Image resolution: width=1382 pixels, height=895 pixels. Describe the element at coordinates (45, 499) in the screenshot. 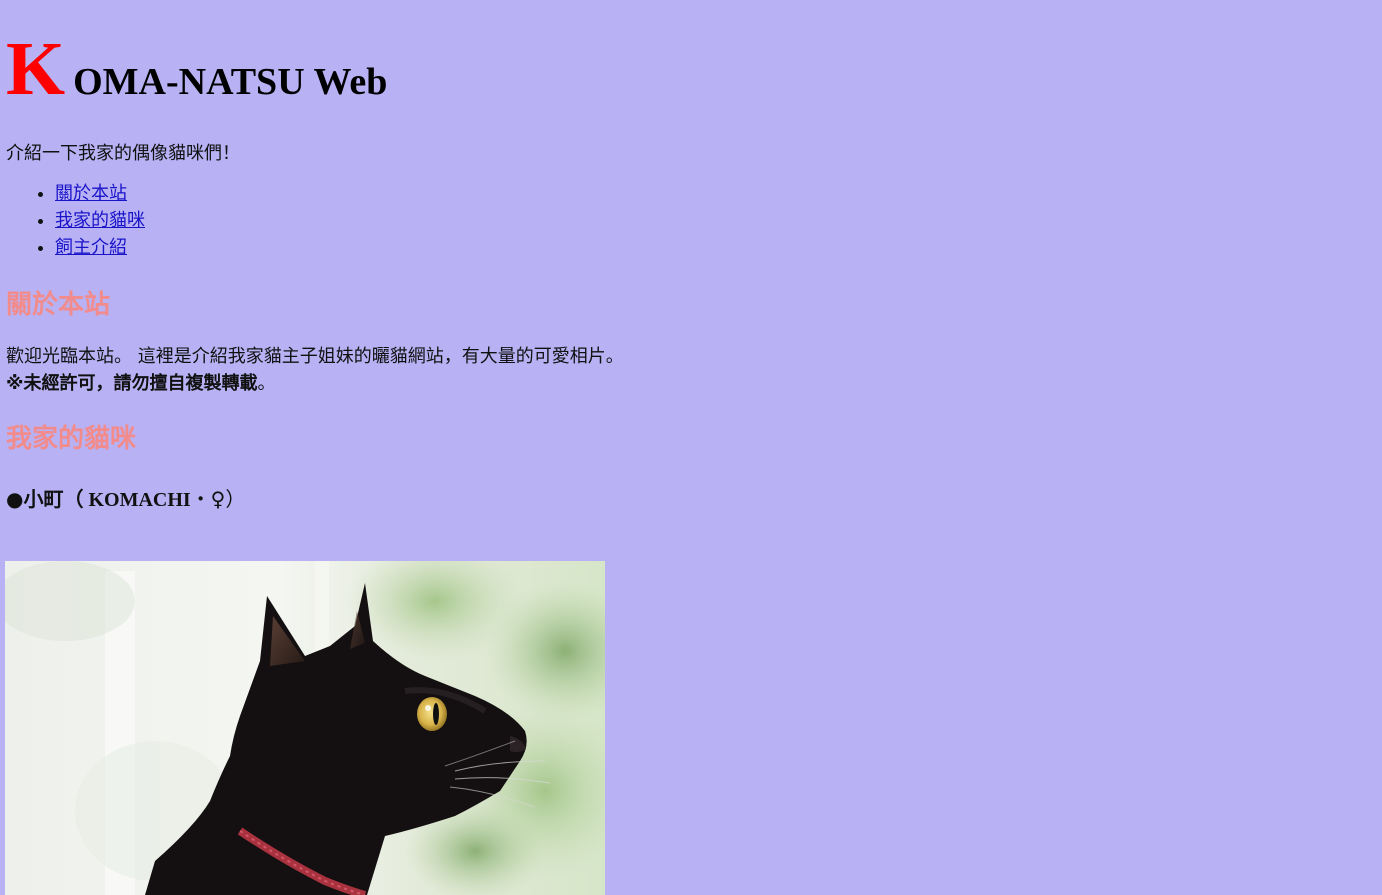

I see `cat-komachi-prefix: ●小町（` at that location.